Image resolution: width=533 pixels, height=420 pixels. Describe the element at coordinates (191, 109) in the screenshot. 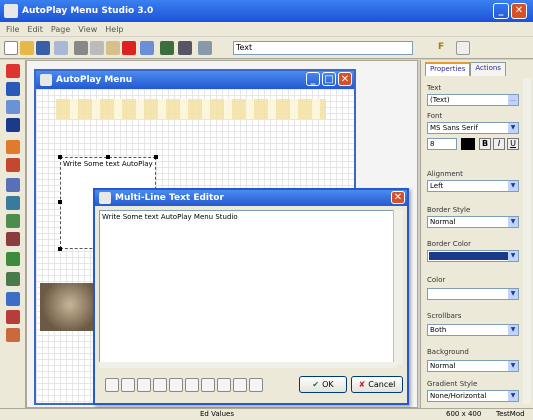

I see `banner-image` at that location.